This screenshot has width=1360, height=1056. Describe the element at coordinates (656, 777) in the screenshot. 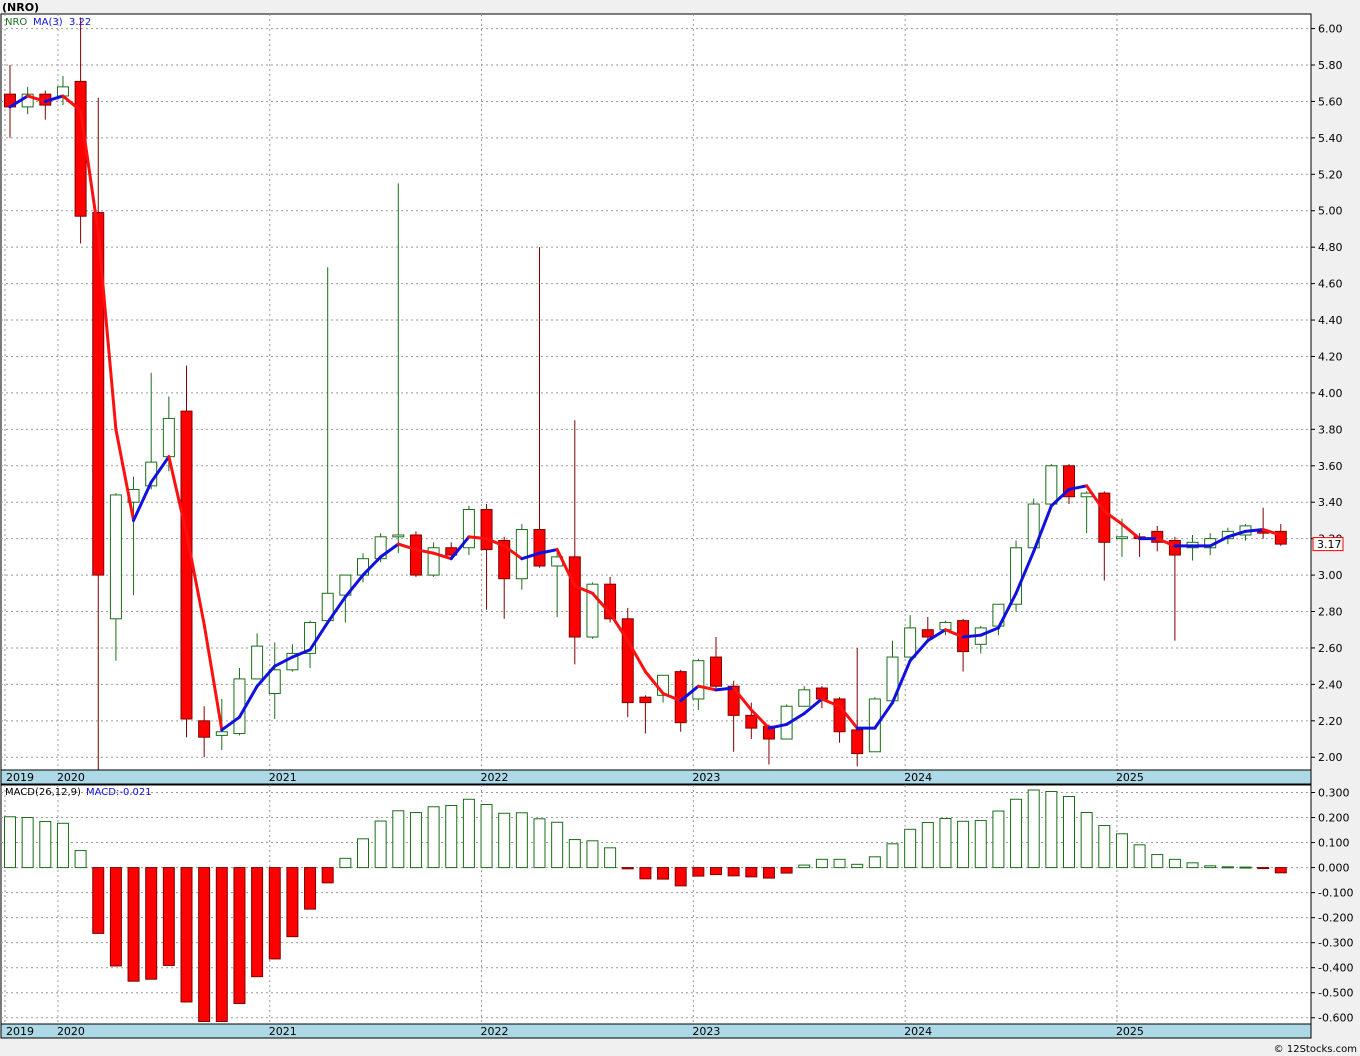

I see `price-date-strip` at that location.